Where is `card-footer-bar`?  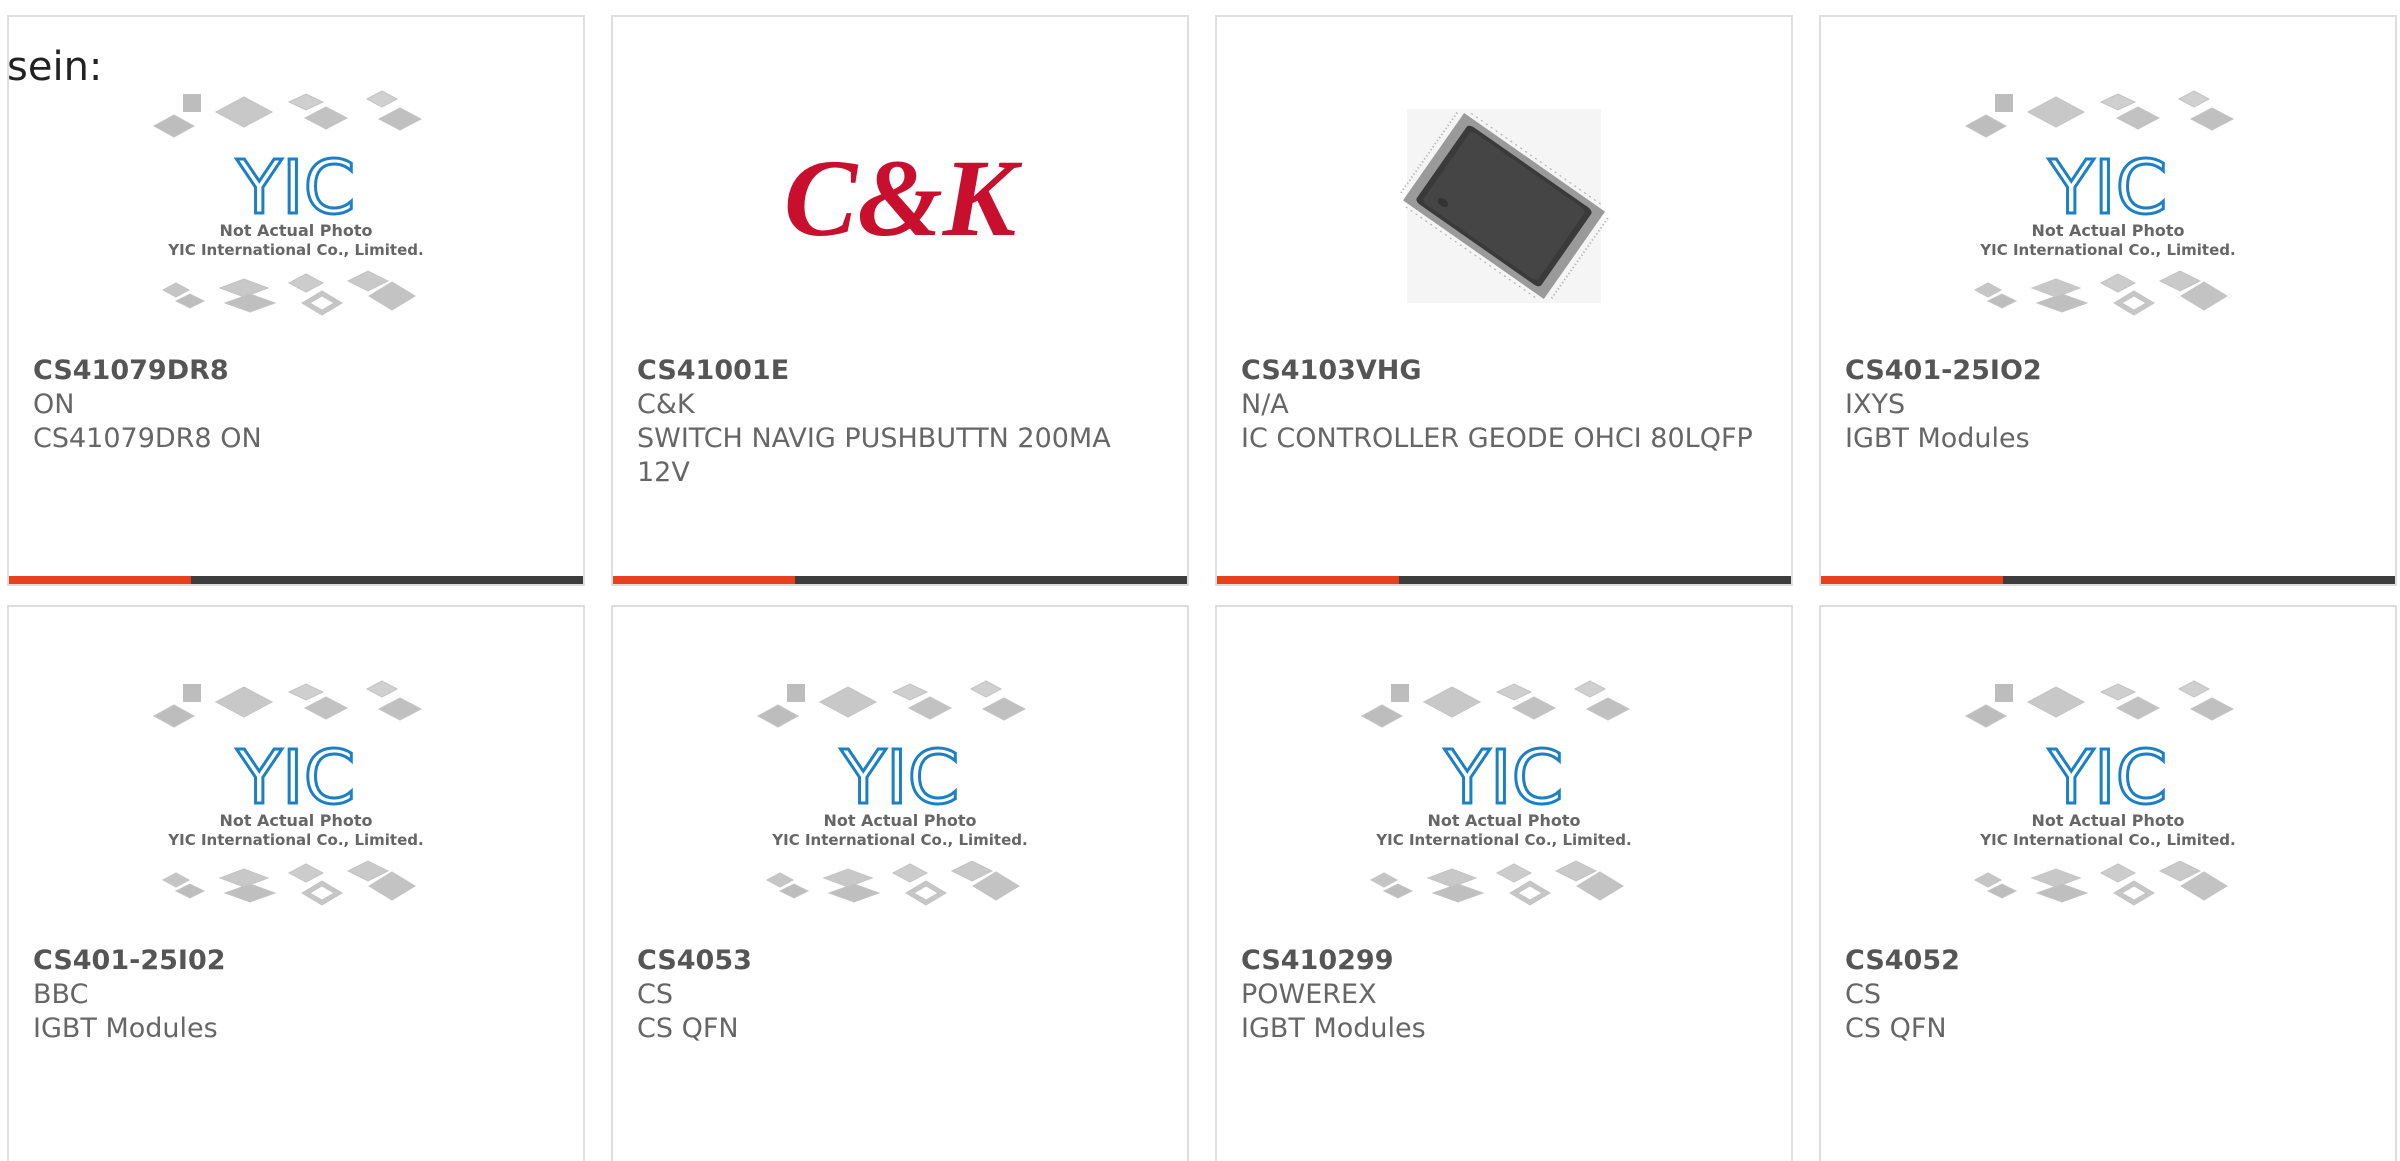 card-footer-bar is located at coordinates (2108, 580).